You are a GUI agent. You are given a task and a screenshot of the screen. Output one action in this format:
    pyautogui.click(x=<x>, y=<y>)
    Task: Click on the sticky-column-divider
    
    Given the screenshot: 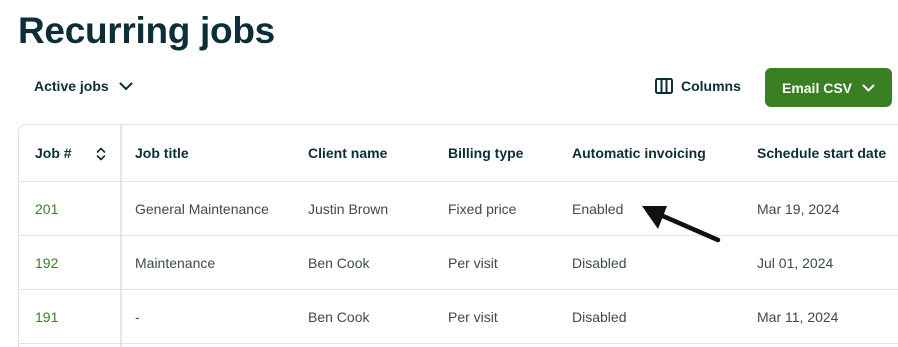 What is the action you would take?
    pyautogui.click(x=121, y=236)
    